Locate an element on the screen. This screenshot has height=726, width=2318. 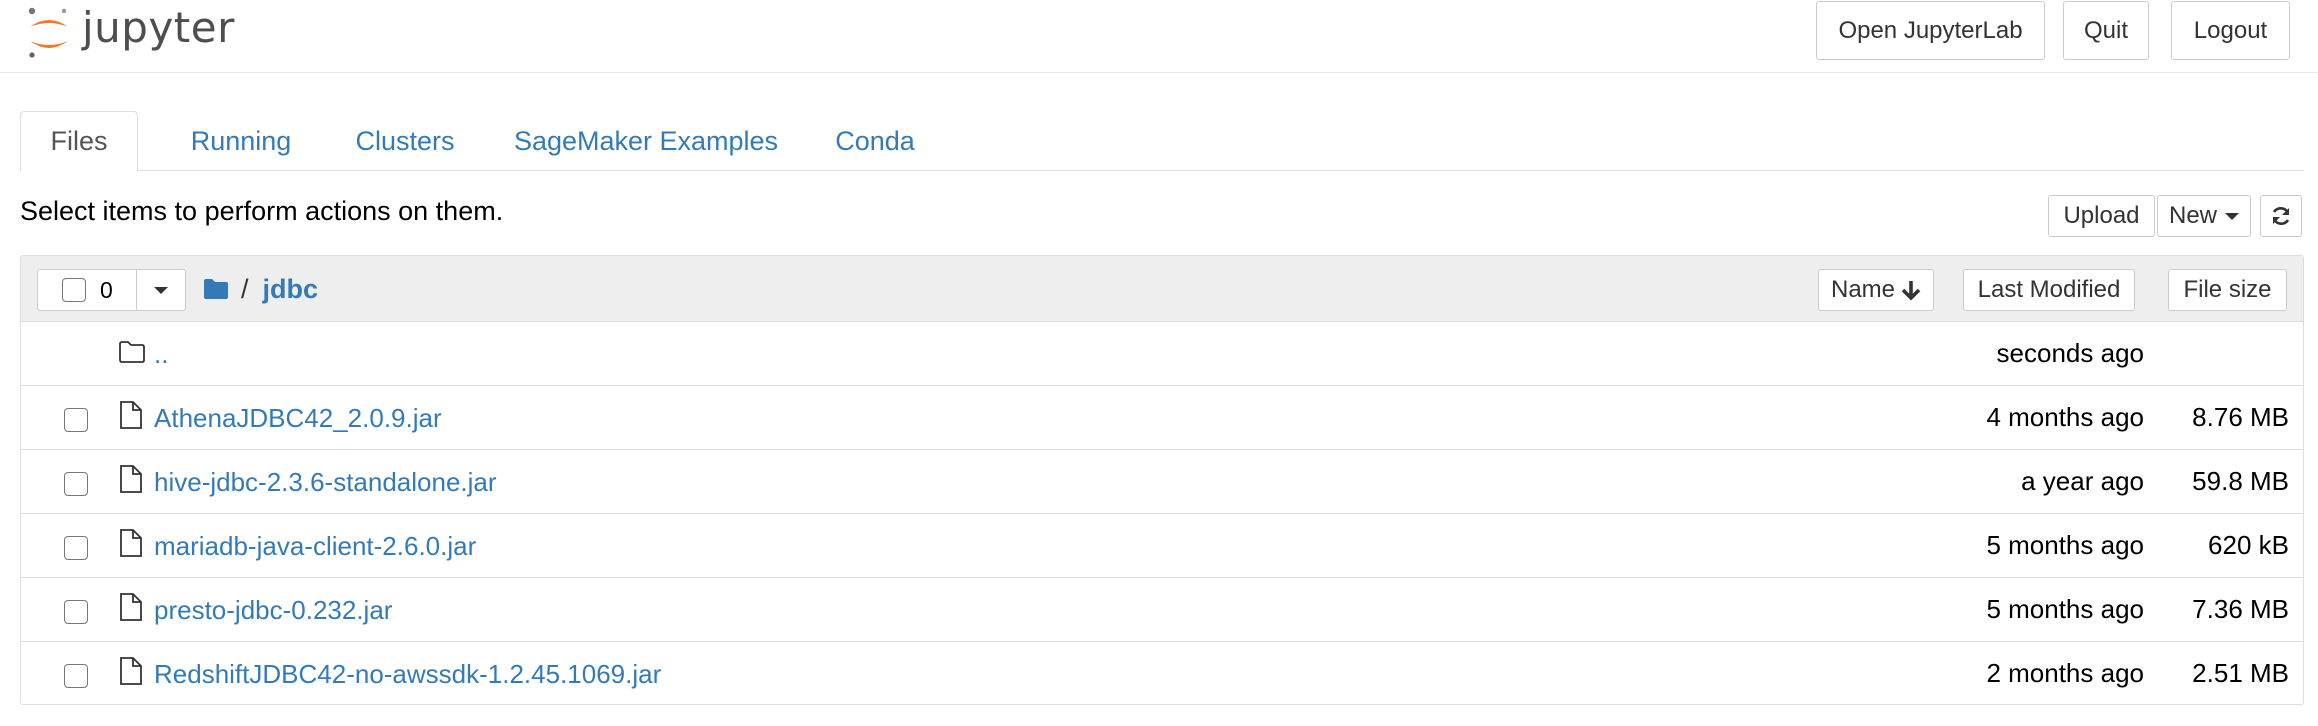
select-all-checkbox is located at coordinates (74, 290).